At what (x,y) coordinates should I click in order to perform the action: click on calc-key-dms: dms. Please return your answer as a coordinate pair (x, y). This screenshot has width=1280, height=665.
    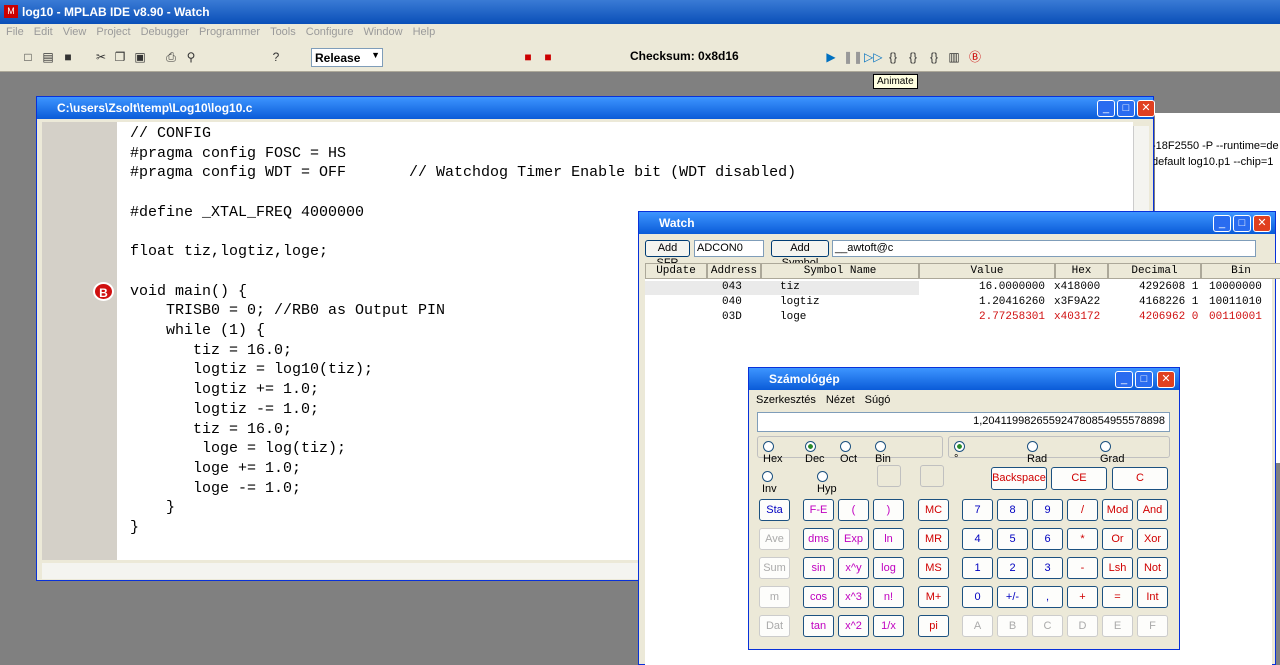
    Looking at the image, I should click on (818, 539).